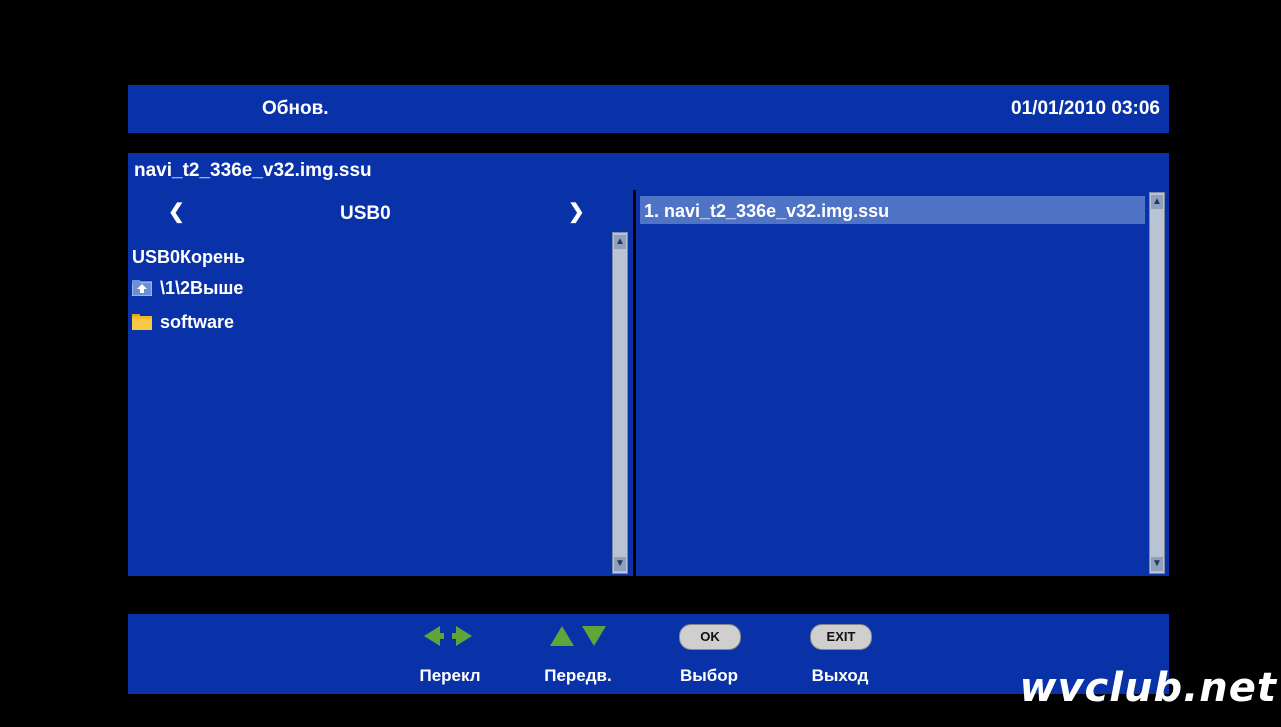 This screenshot has width=1281, height=727. I want to click on folder-icon, so click(142, 322).